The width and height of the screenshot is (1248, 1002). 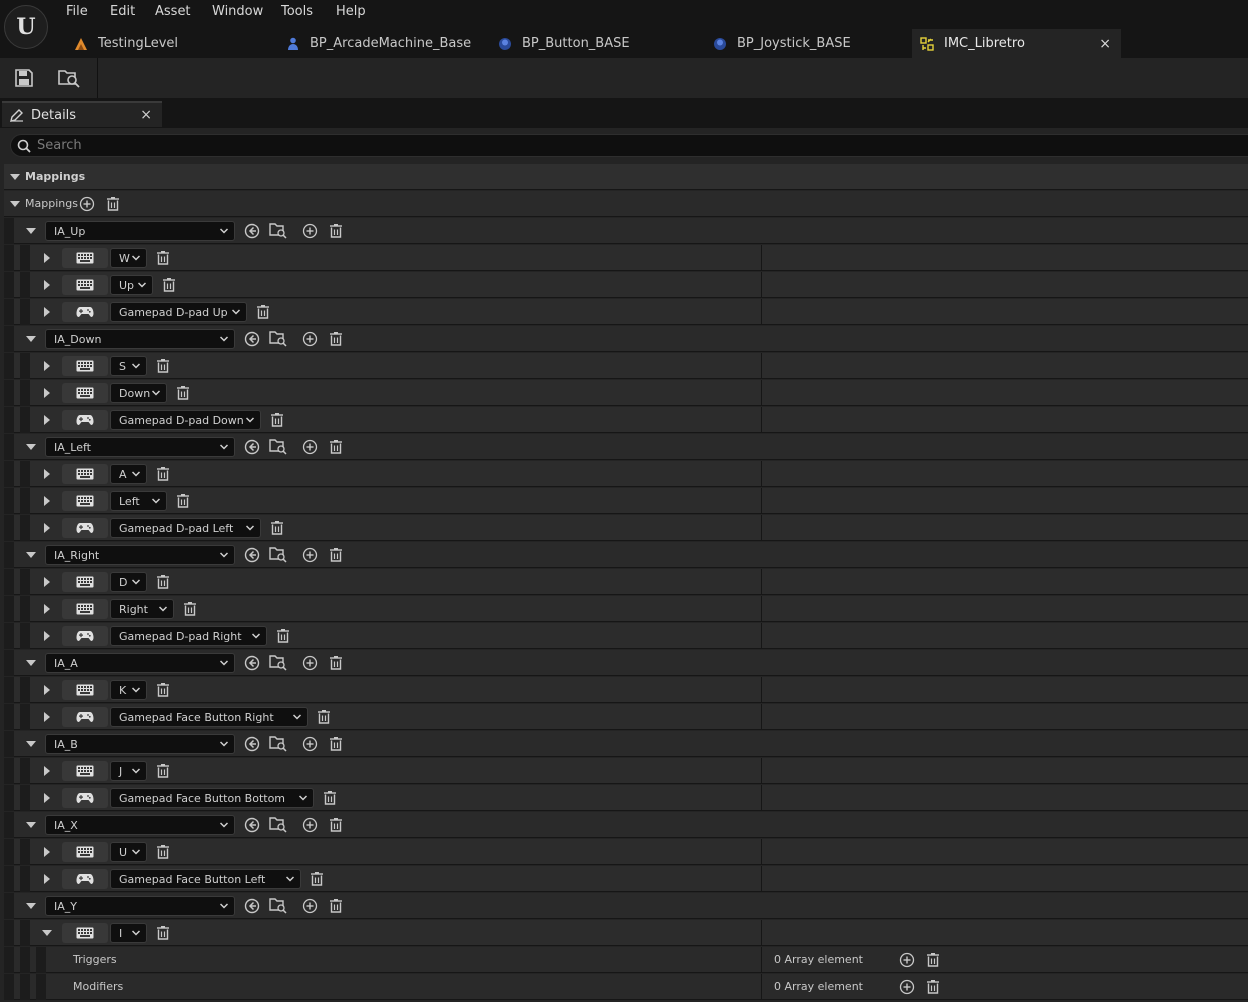 What do you see at coordinates (131, 285) in the screenshot?
I see `key-combo: Up` at bounding box center [131, 285].